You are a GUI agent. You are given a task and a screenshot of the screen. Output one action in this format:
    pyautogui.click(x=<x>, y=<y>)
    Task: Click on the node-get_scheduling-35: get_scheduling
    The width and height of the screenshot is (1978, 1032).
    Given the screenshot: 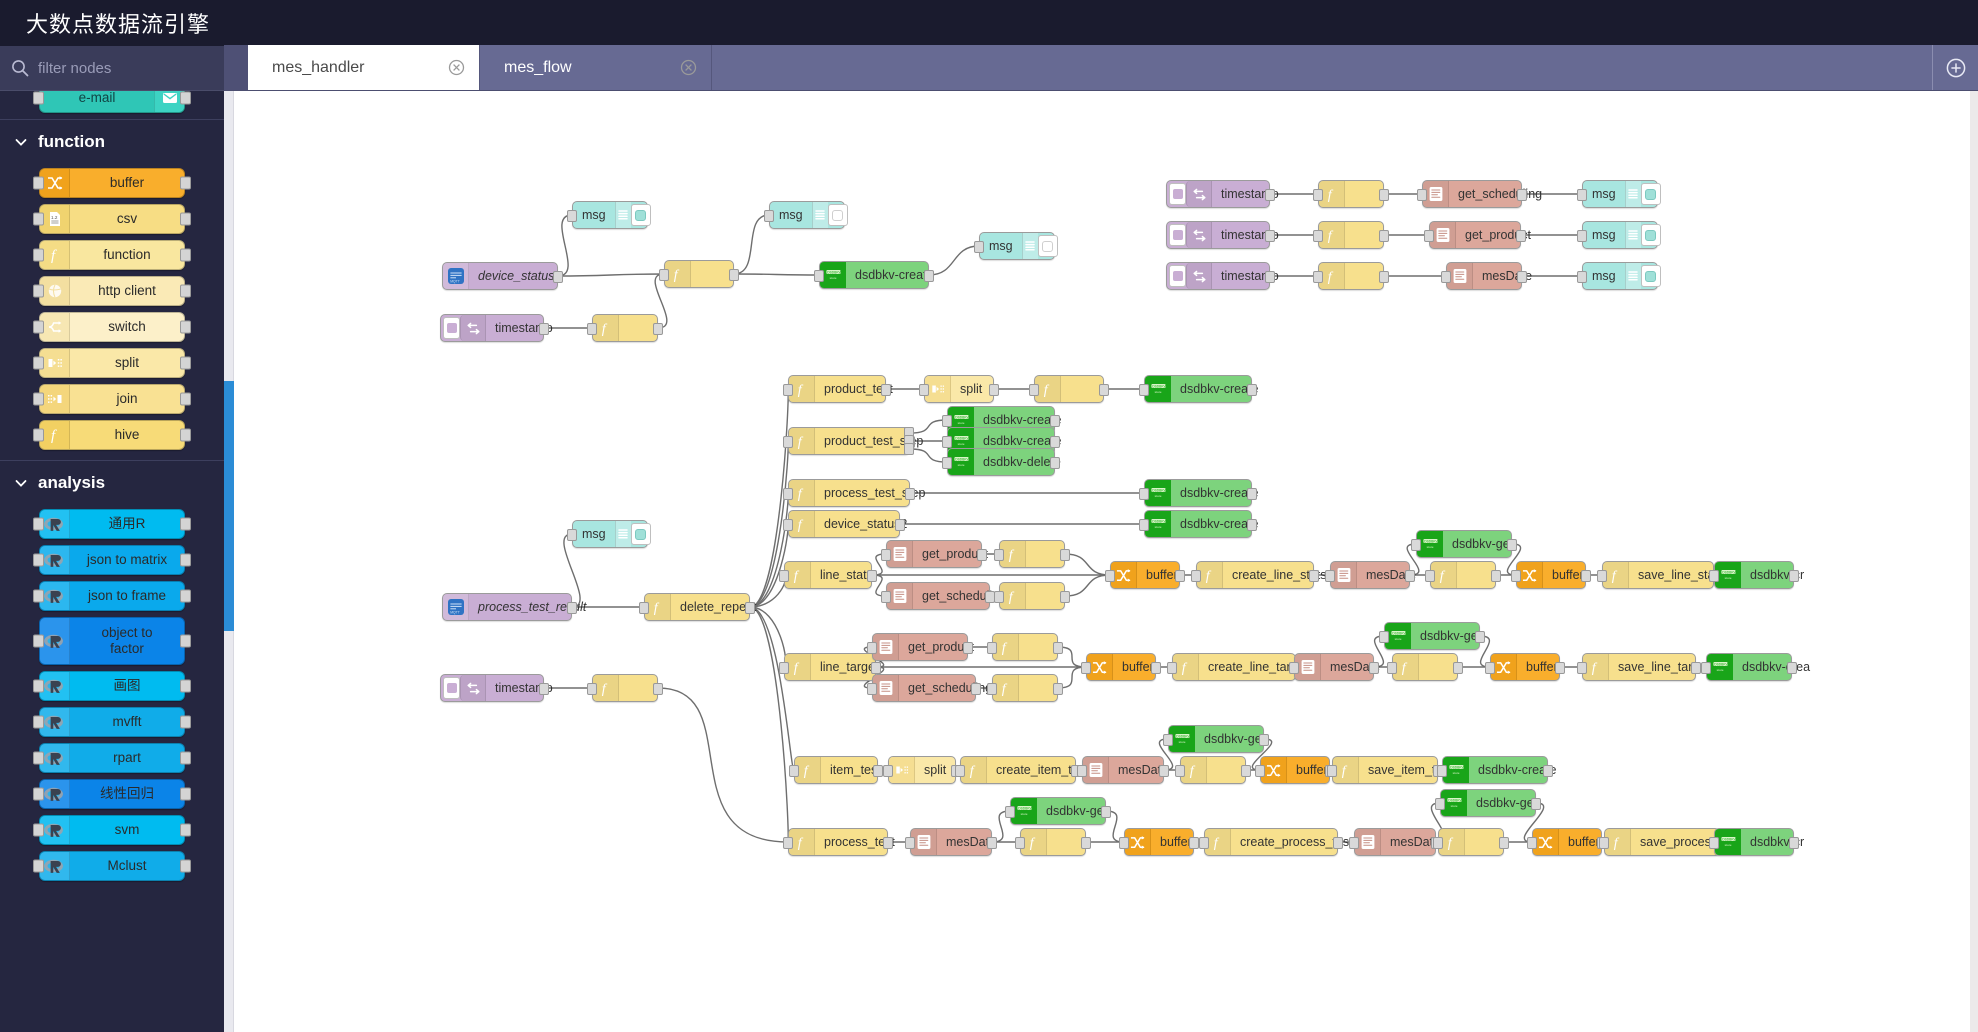 What is the action you would take?
    pyautogui.click(x=943, y=596)
    